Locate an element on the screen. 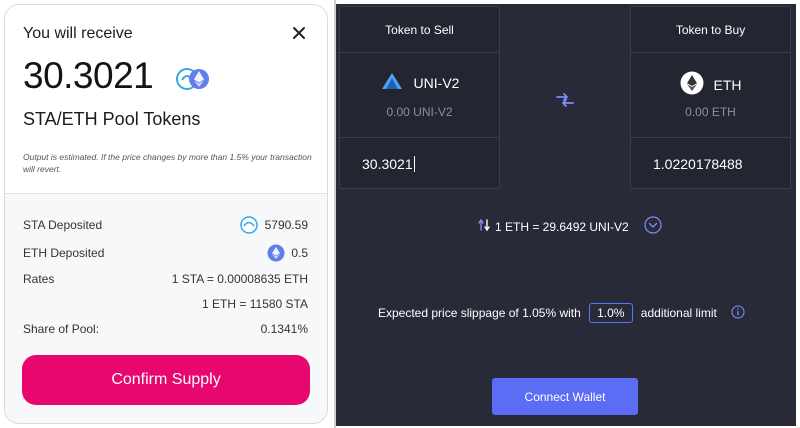 Image resolution: width=800 pixels, height=428 pixels. slippage-text: Expected price slippage of 1.05% with is located at coordinates (479, 313).